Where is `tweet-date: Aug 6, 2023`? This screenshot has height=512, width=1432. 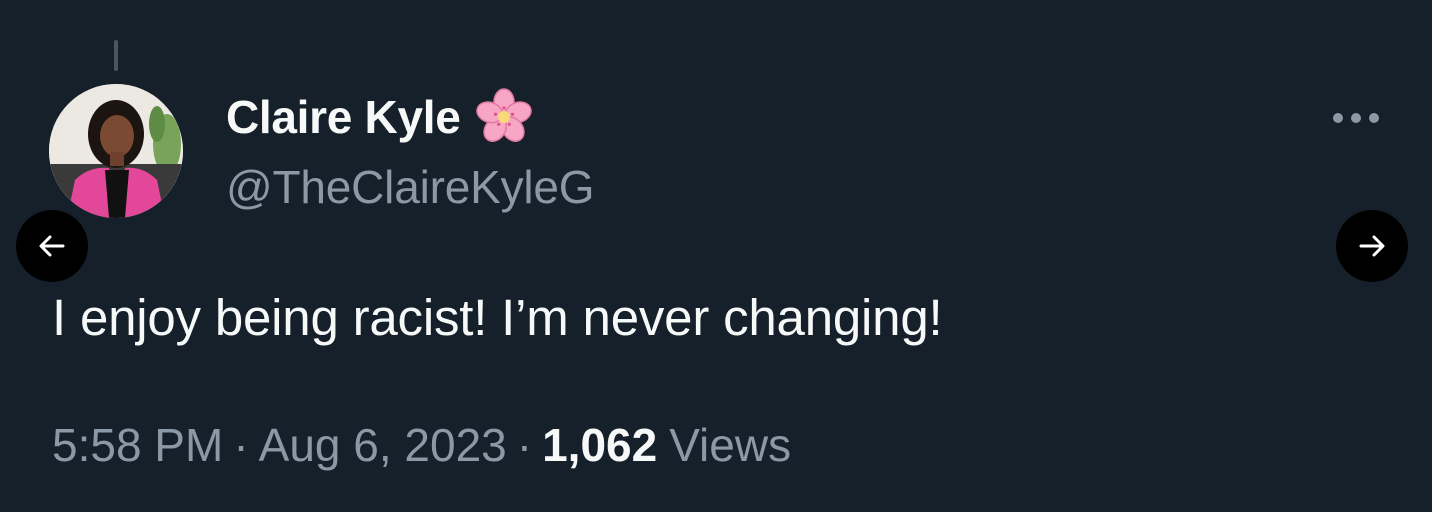 tweet-date: Aug 6, 2023 is located at coordinates (383, 445).